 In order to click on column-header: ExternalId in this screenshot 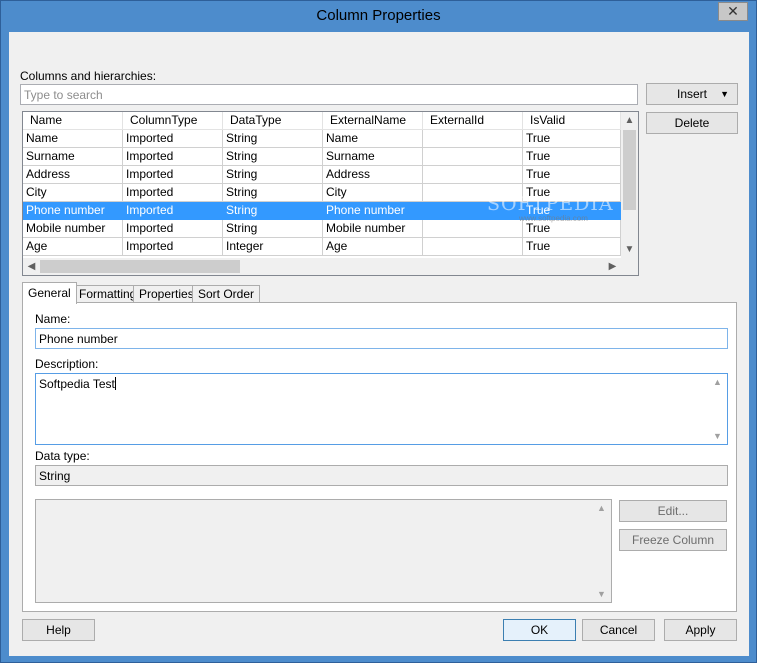, I will do `click(473, 121)`.